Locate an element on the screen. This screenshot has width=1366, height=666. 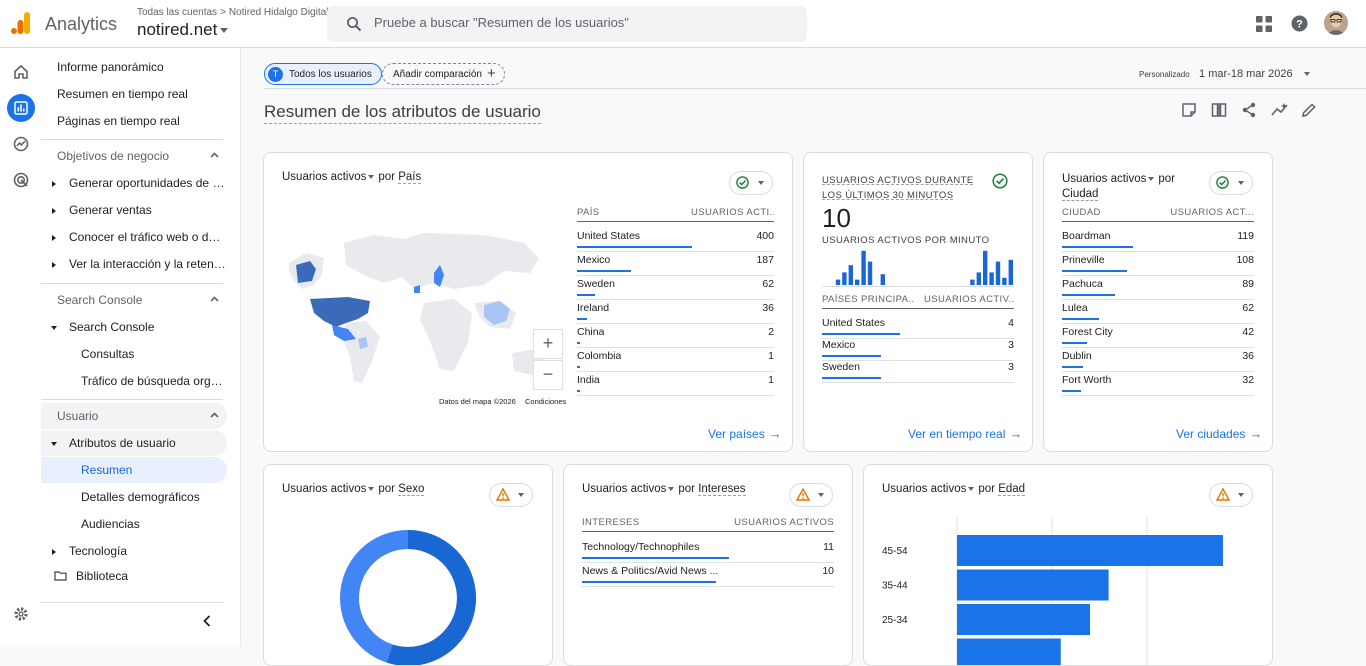
view-realtime-link: Ver en tiempo real → is located at coordinates (965, 433).